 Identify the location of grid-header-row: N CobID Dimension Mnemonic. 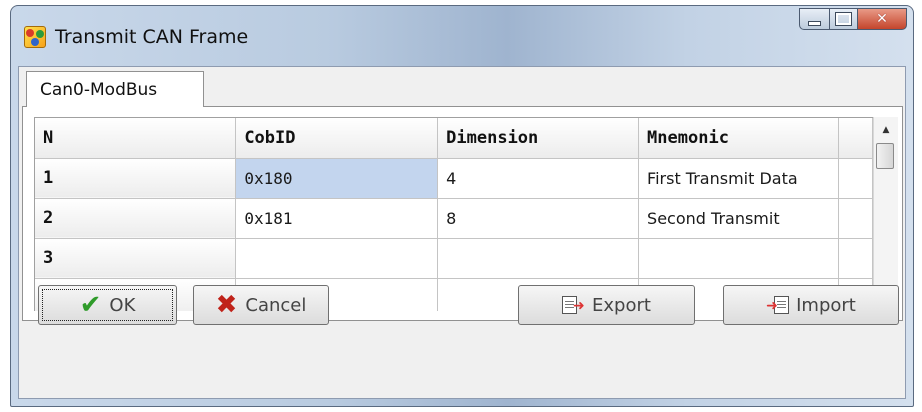
(454, 138).